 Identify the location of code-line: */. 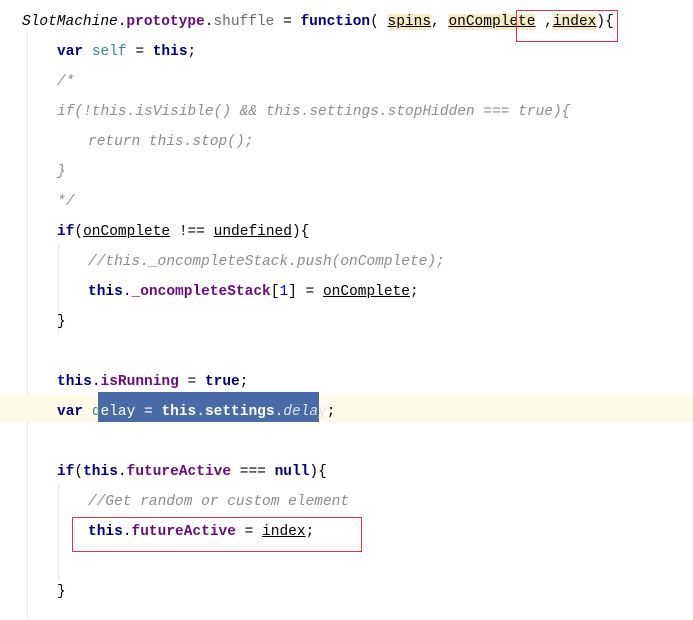
(65, 202).